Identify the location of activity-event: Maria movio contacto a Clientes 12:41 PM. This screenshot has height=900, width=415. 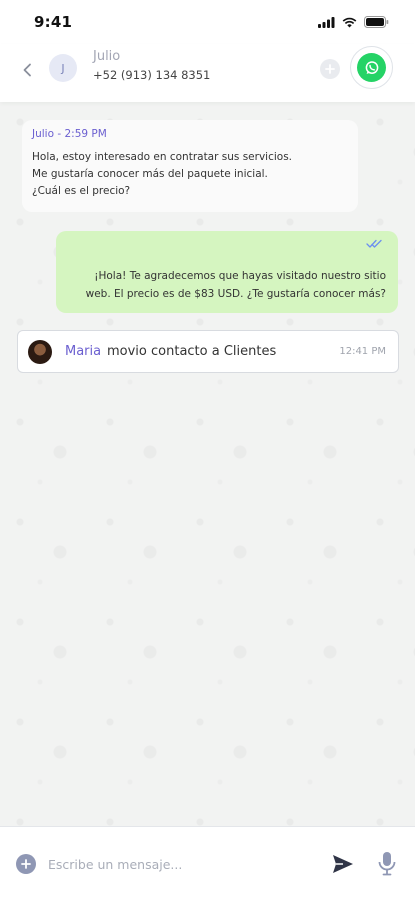
(208, 351).